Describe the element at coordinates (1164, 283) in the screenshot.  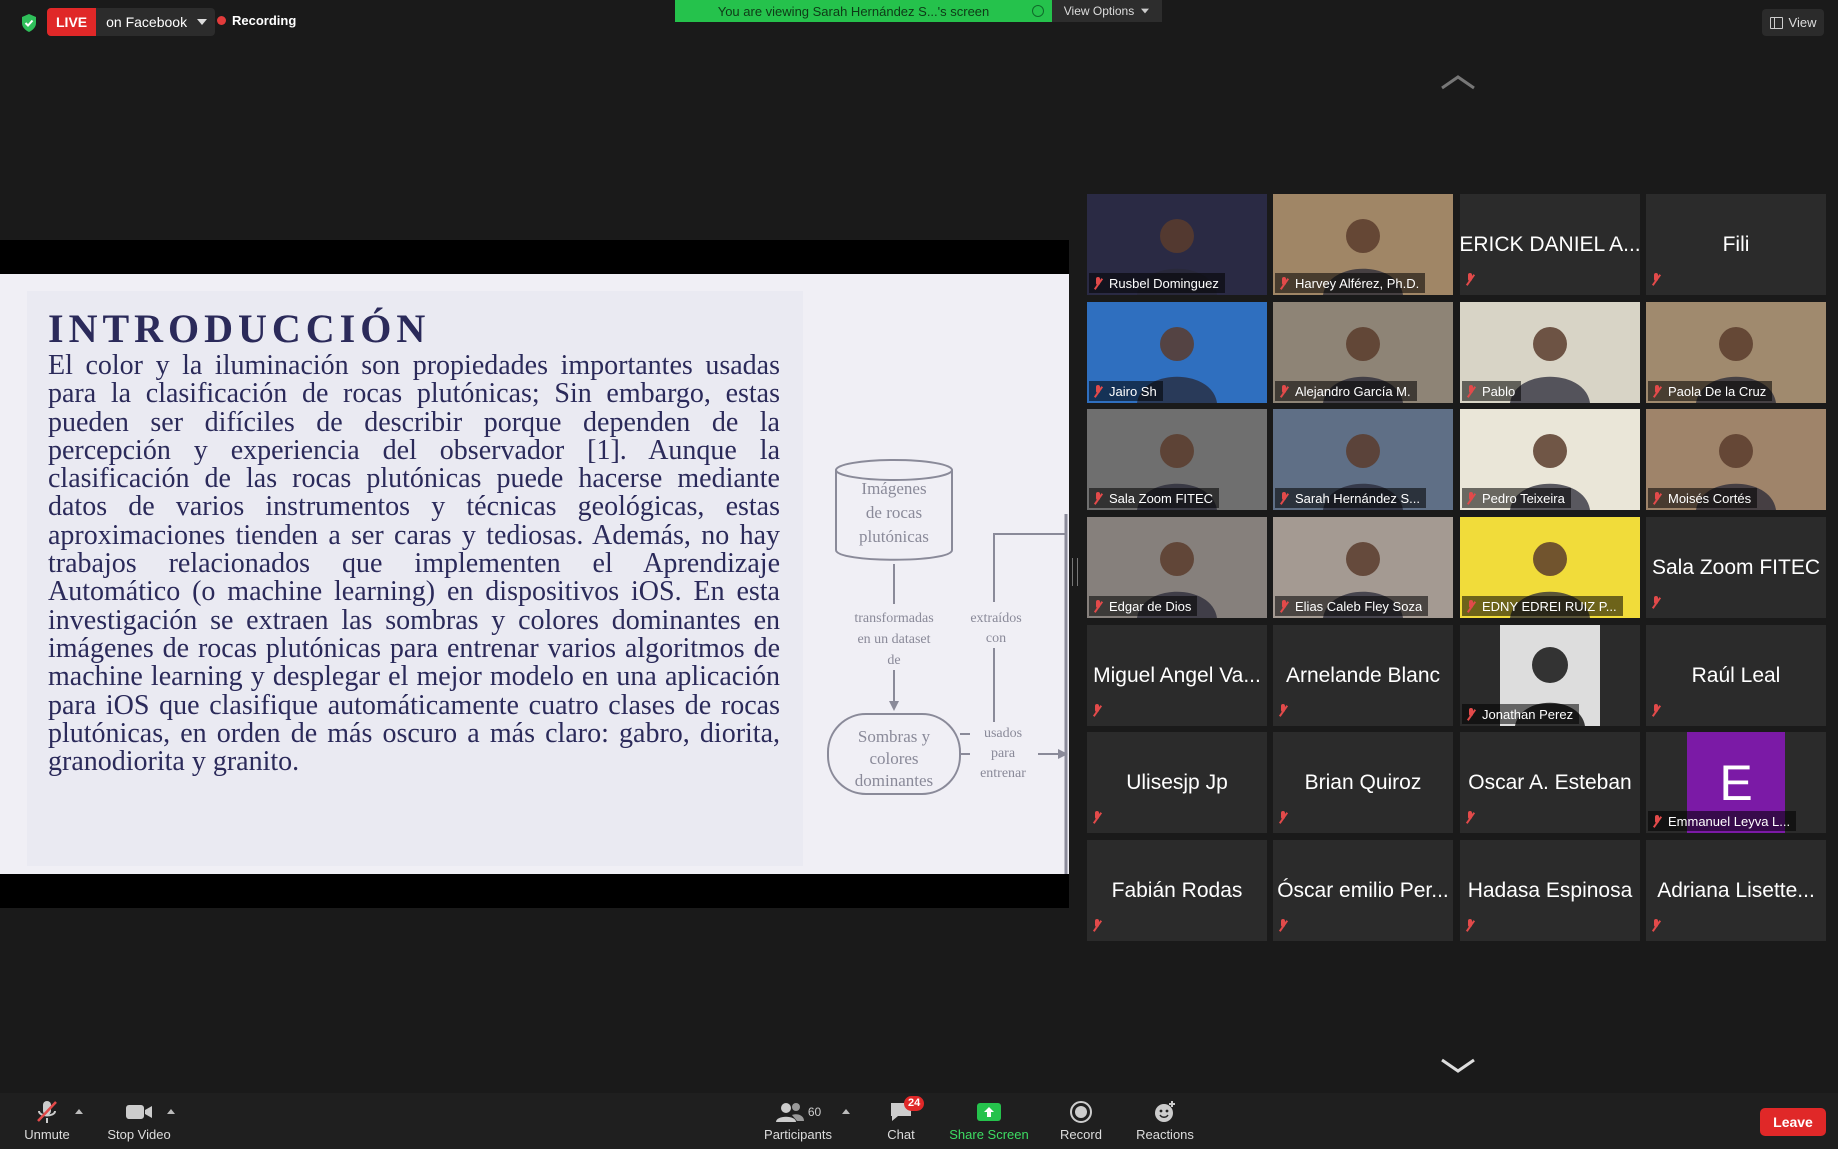
I see `participant-name: Rusbel Dominguez` at that location.